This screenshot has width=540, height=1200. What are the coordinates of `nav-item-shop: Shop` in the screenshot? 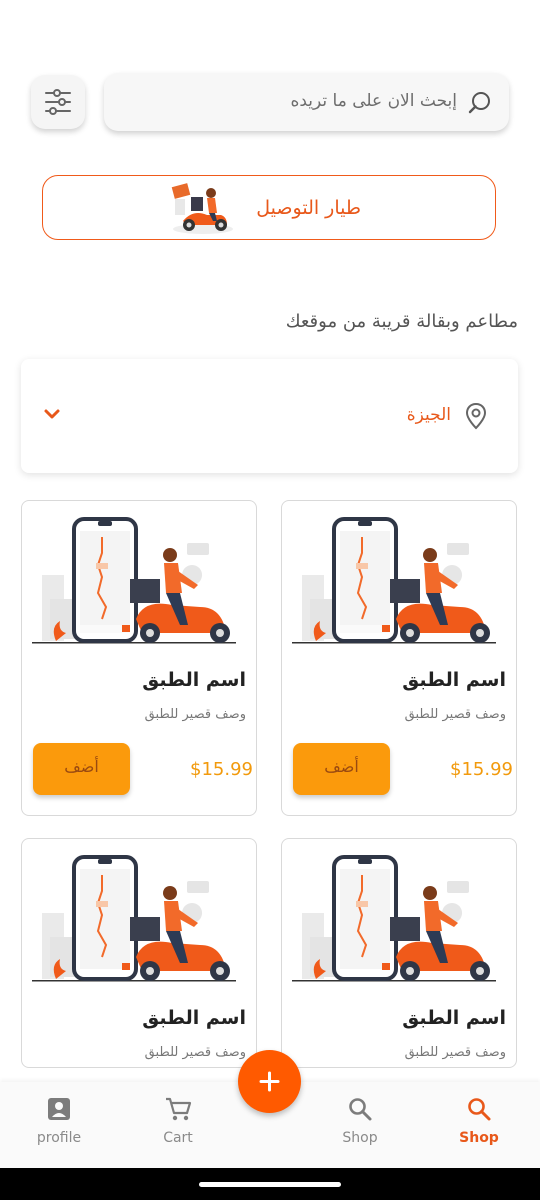 It's located at (360, 1121).